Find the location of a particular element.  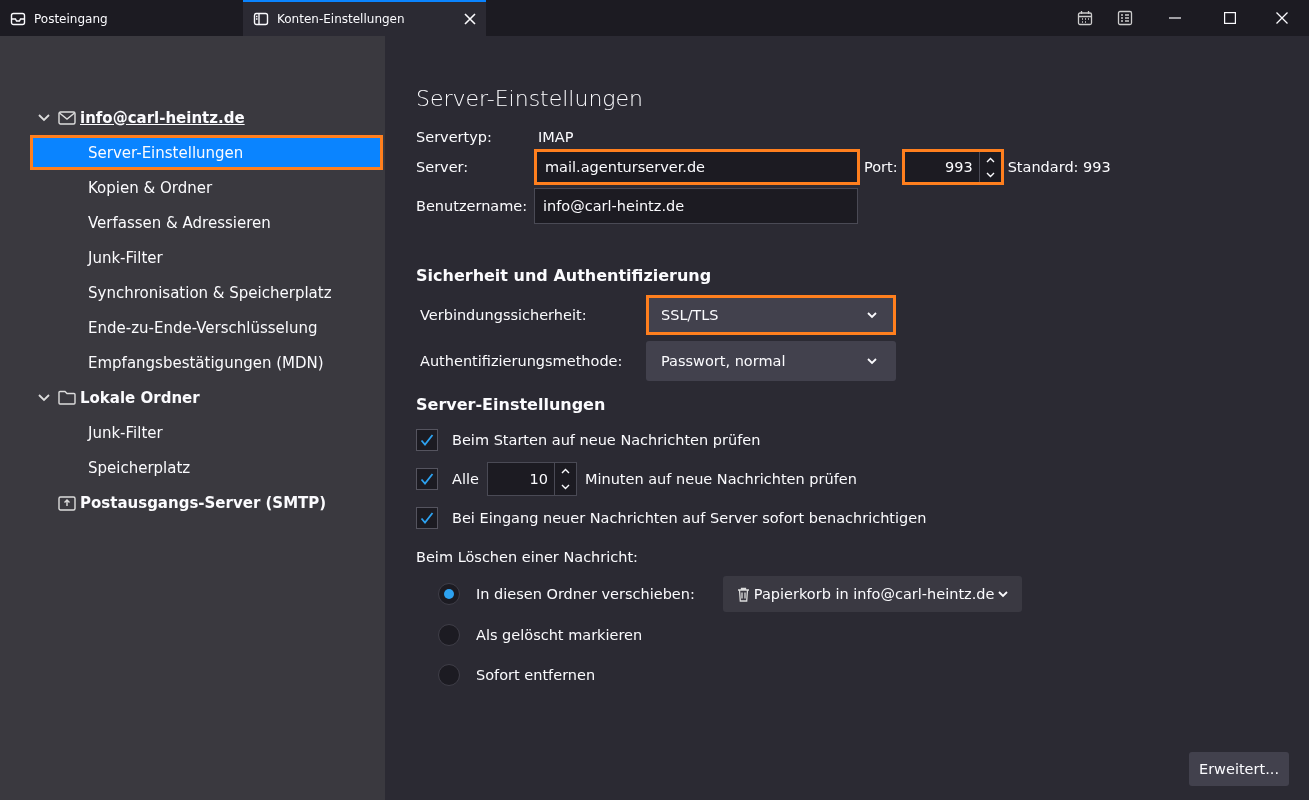

maximize-icon is located at coordinates (1230, 18).